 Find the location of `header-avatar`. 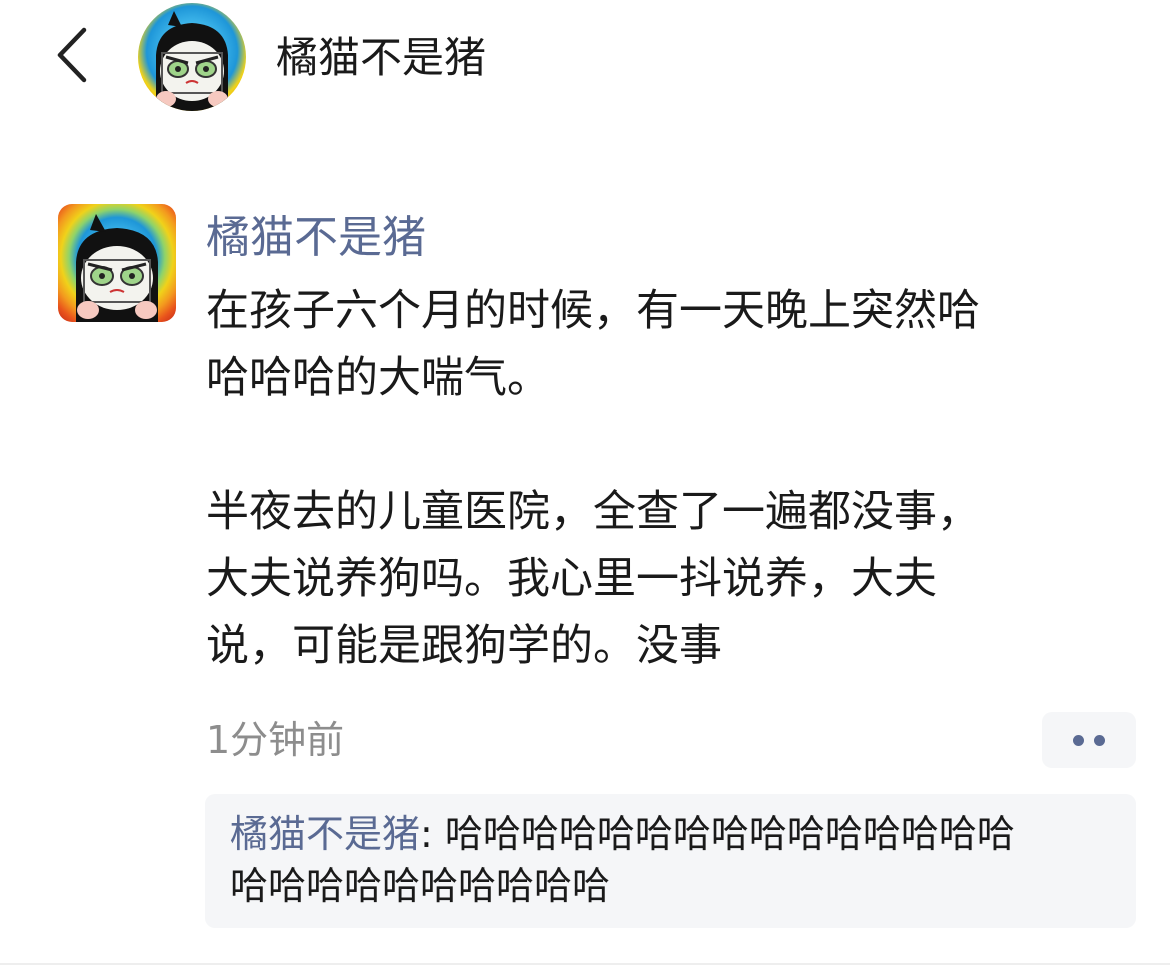

header-avatar is located at coordinates (192, 57).